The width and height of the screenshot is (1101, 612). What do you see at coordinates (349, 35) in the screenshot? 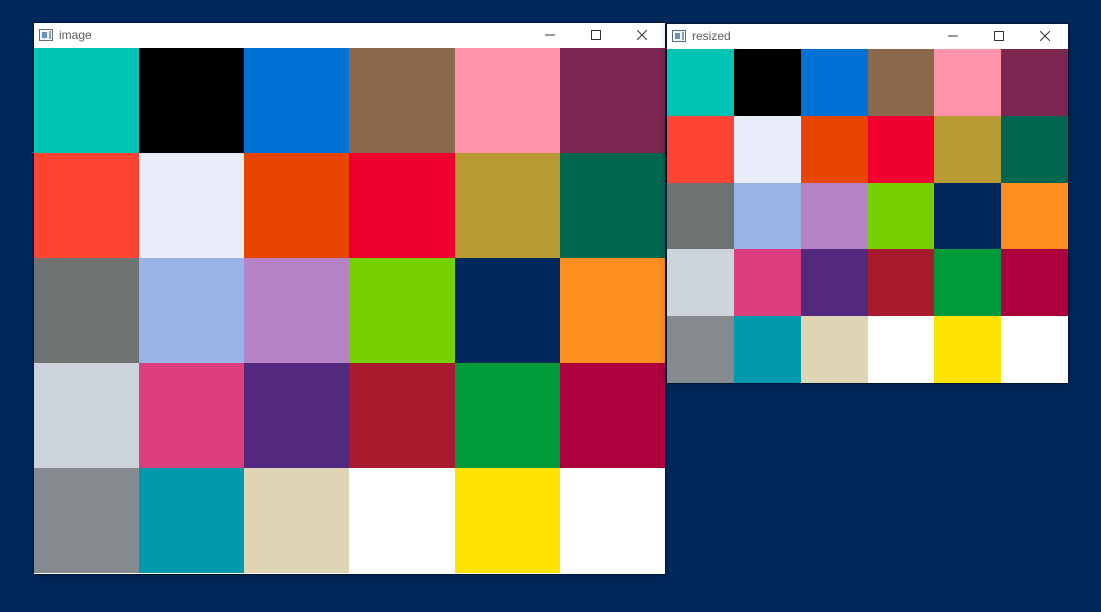
I see `titlebar: image` at bounding box center [349, 35].